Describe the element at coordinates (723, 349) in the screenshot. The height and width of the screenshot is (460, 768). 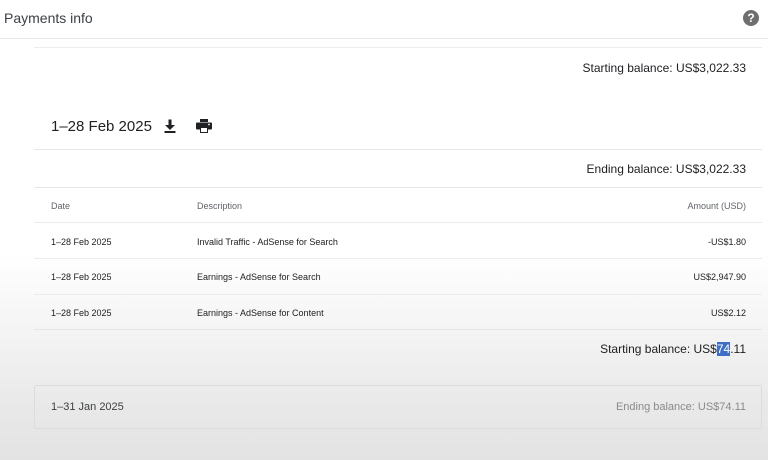
I see `selected-text: 74` at that location.